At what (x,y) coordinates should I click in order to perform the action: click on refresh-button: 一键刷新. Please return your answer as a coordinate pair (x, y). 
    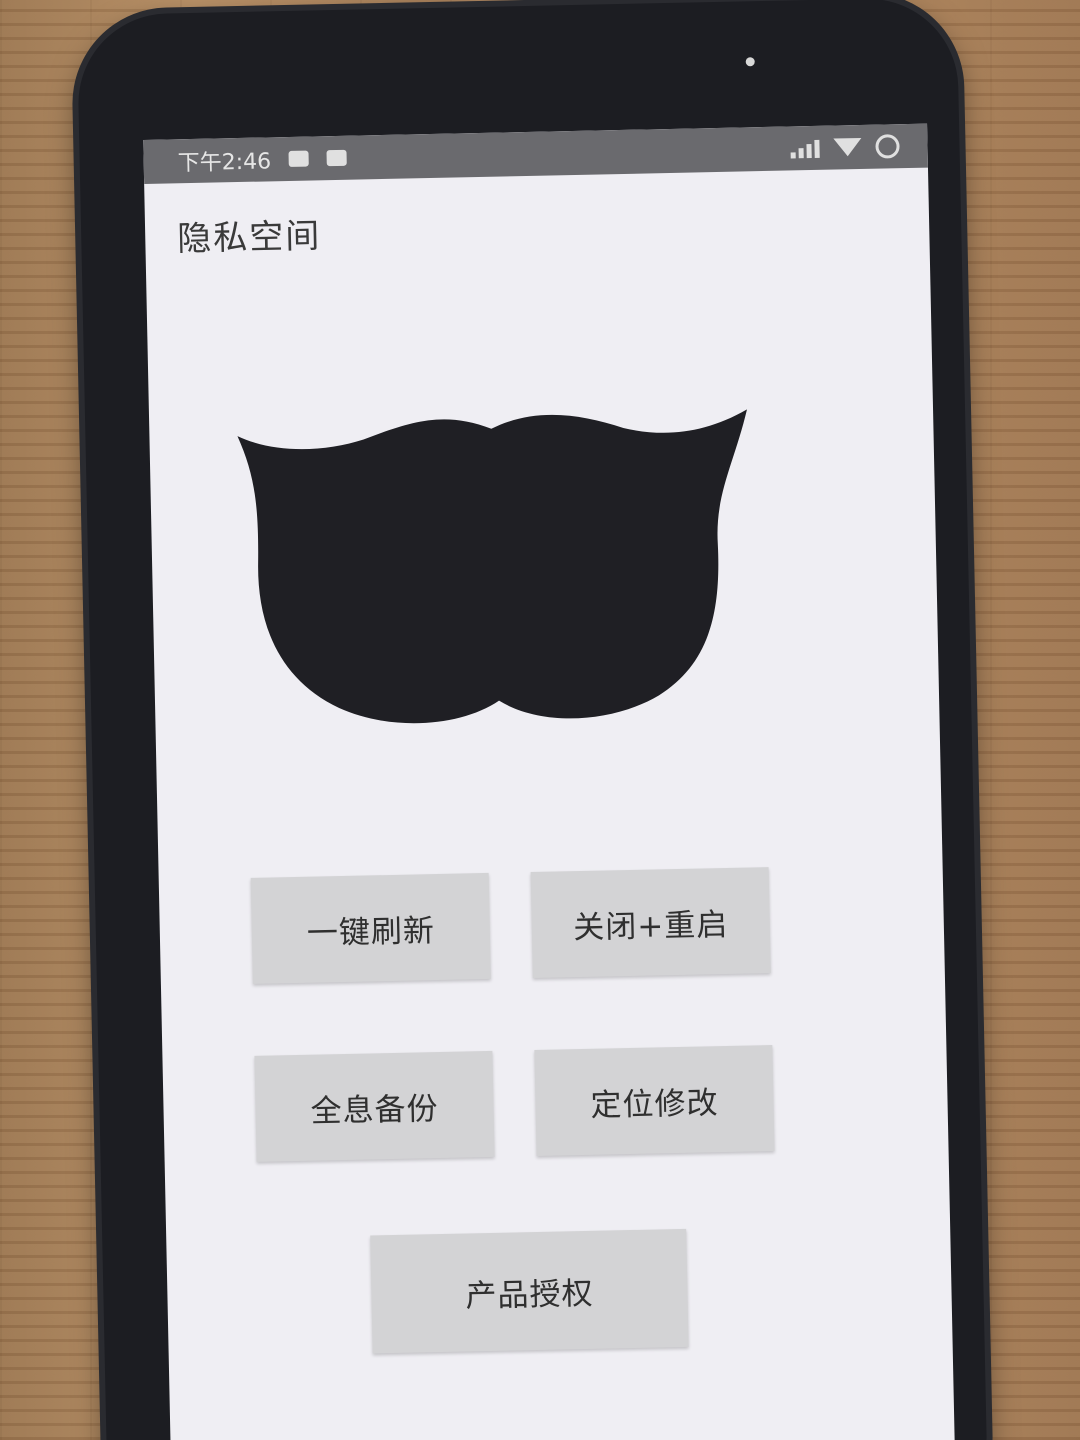
    Looking at the image, I should click on (370, 928).